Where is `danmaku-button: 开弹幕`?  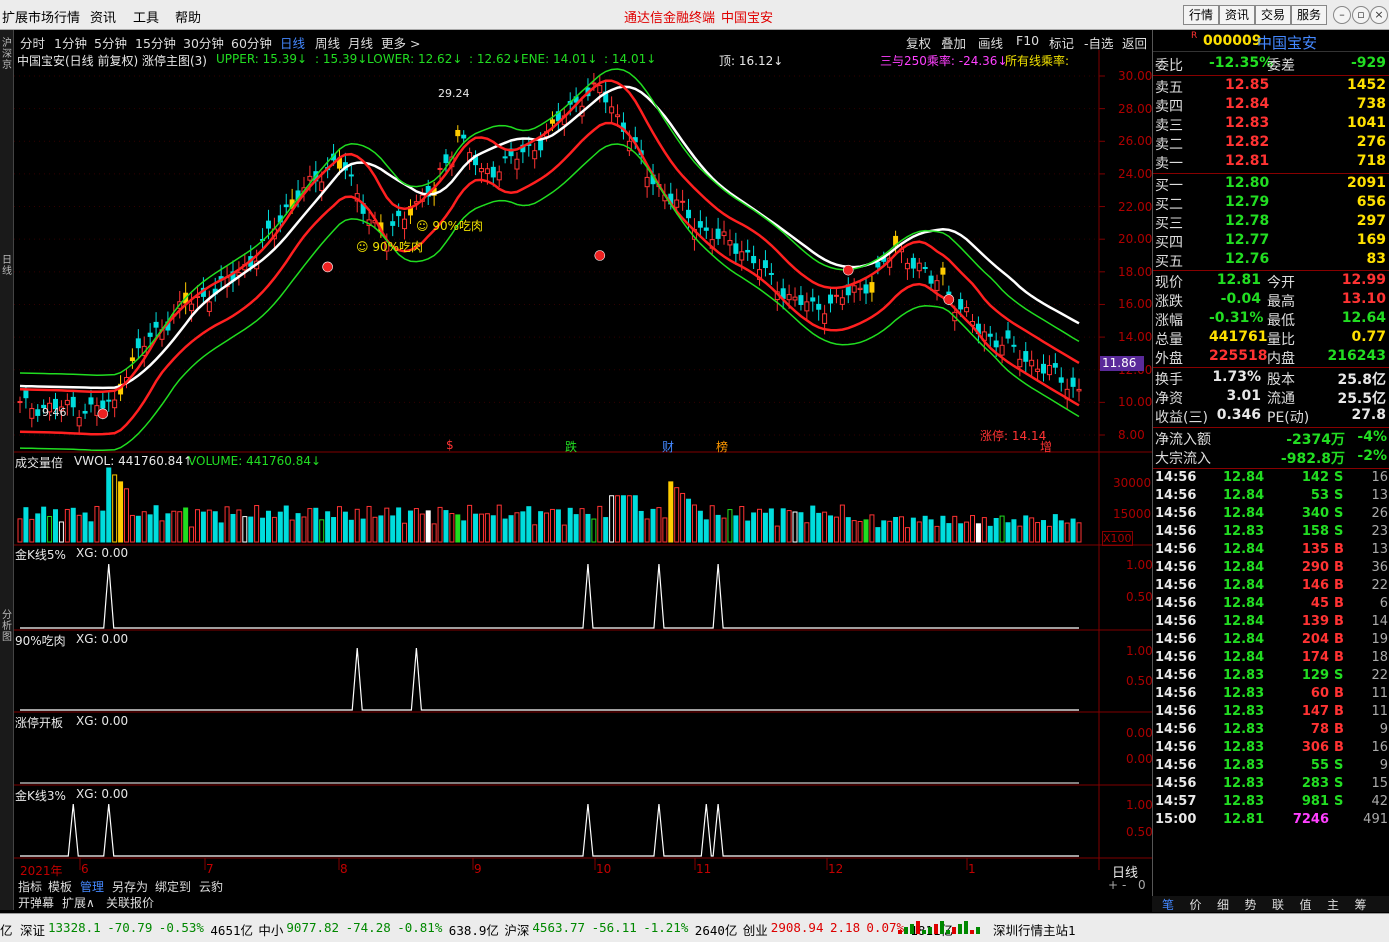
danmaku-button: 开弹幕 is located at coordinates (36, 902).